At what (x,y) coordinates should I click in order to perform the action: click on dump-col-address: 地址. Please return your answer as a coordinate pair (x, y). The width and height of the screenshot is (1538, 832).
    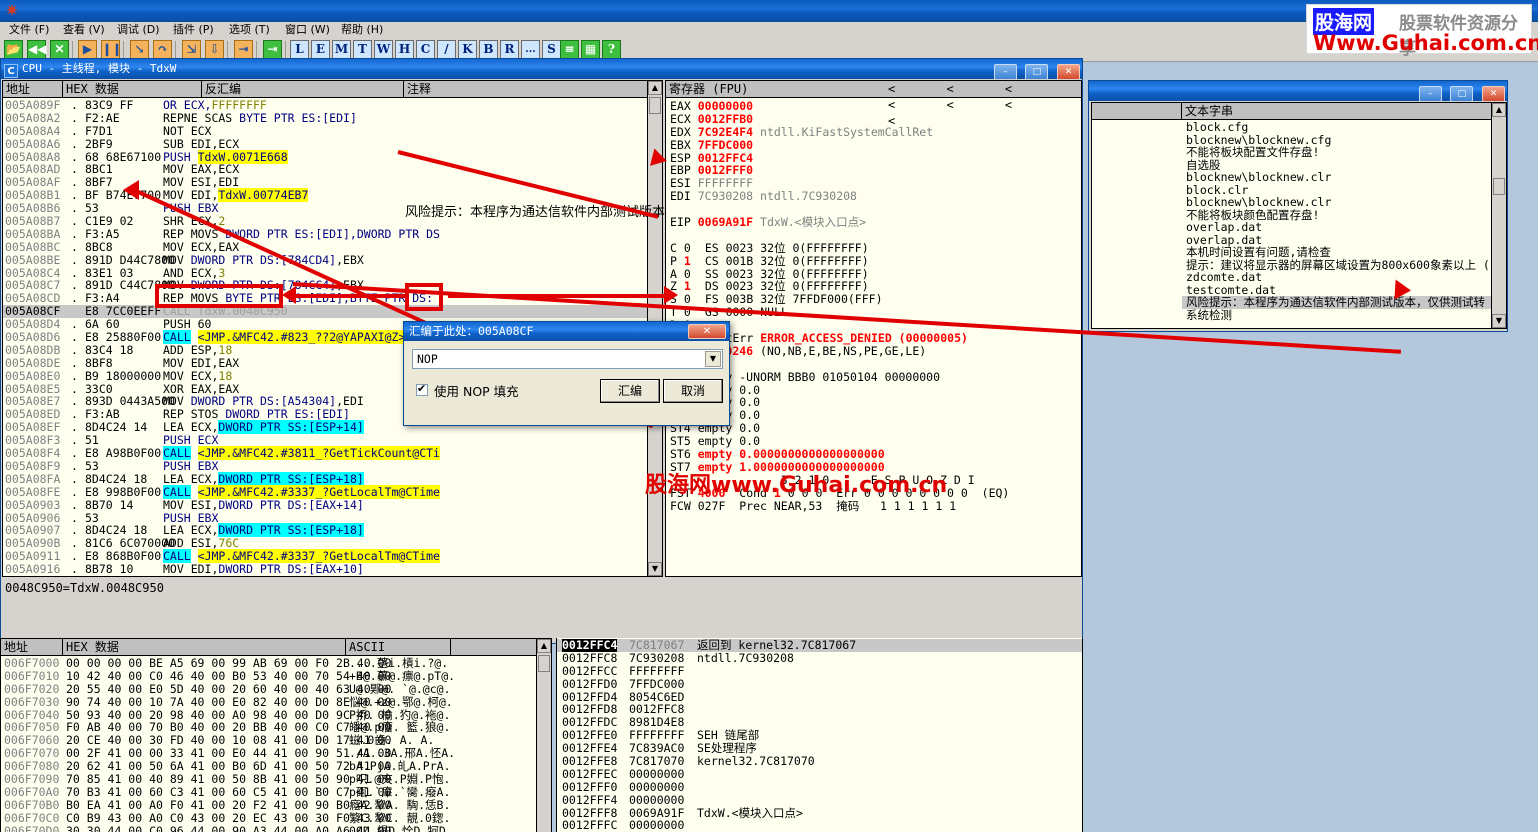
    Looking at the image, I should click on (32, 647).